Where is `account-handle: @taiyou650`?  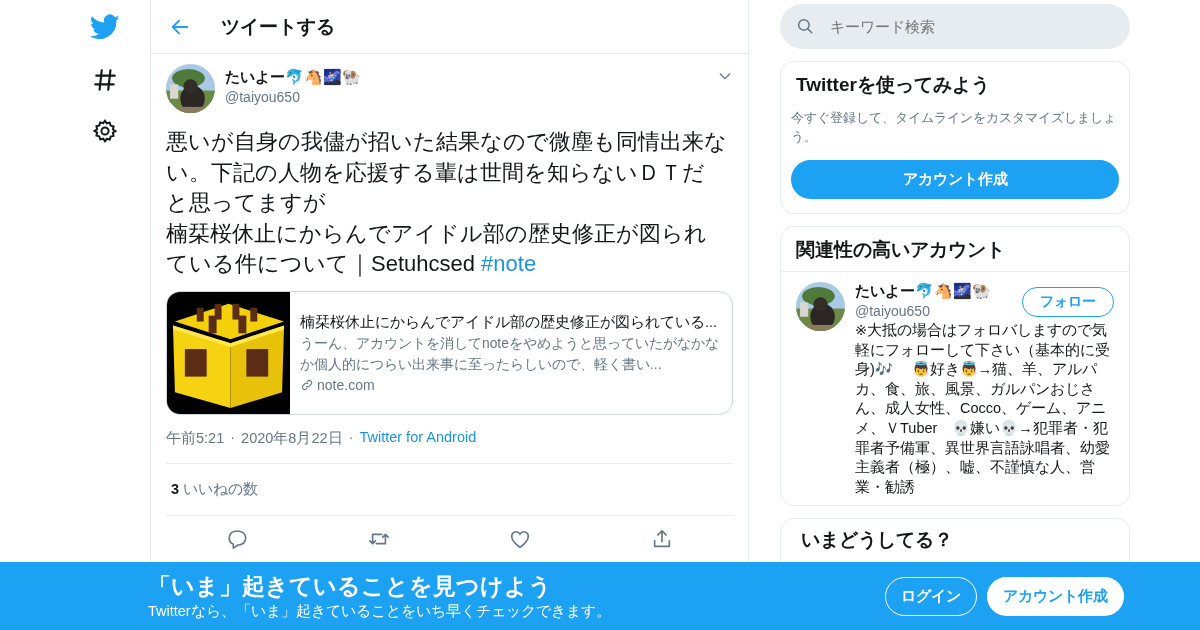
account-handle: @taiyou650 is located at coordinates (923, 311).